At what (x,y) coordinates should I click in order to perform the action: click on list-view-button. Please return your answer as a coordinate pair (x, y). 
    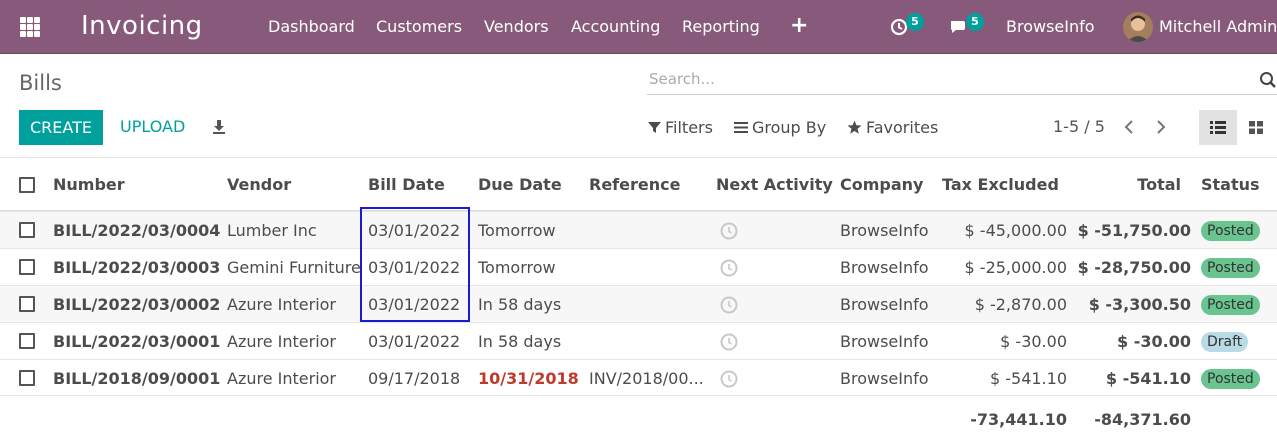
    Looking at the image, I should click on (1218, 127).